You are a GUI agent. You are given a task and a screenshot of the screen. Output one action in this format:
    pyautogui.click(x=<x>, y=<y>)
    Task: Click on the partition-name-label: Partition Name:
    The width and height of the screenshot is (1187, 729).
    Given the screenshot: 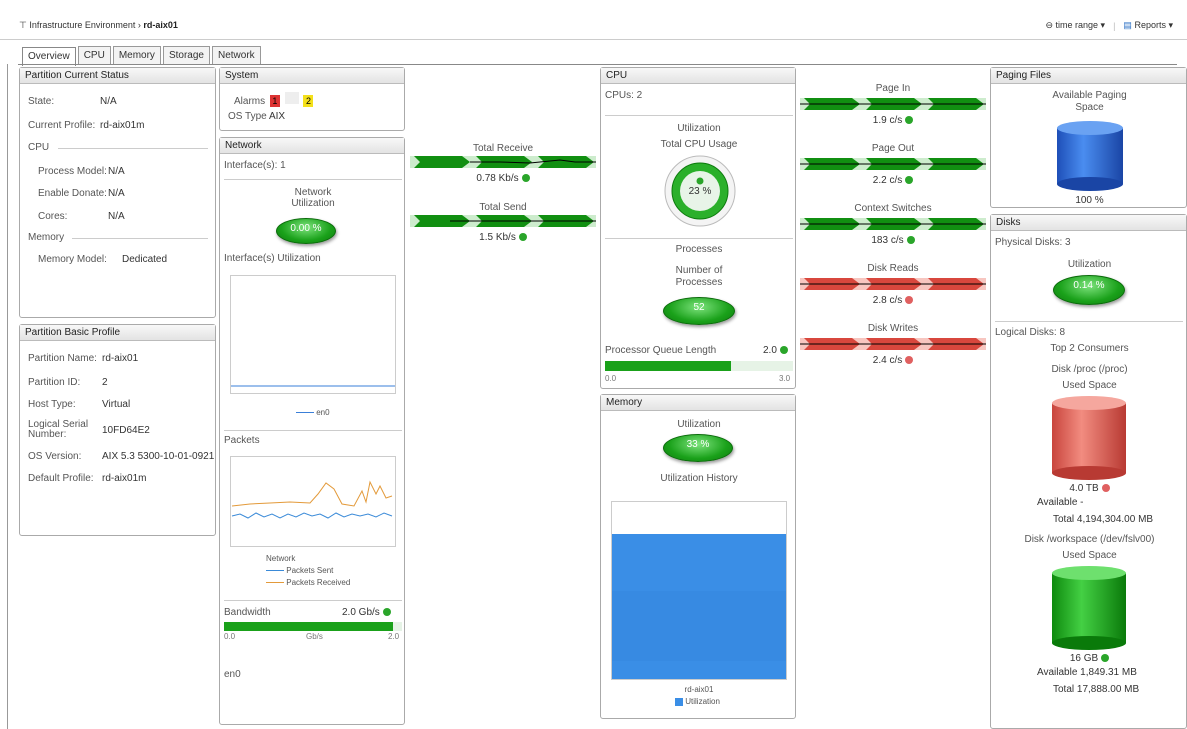 What is the action you would take?
    pyautogui.click(x=62, y=358)
    